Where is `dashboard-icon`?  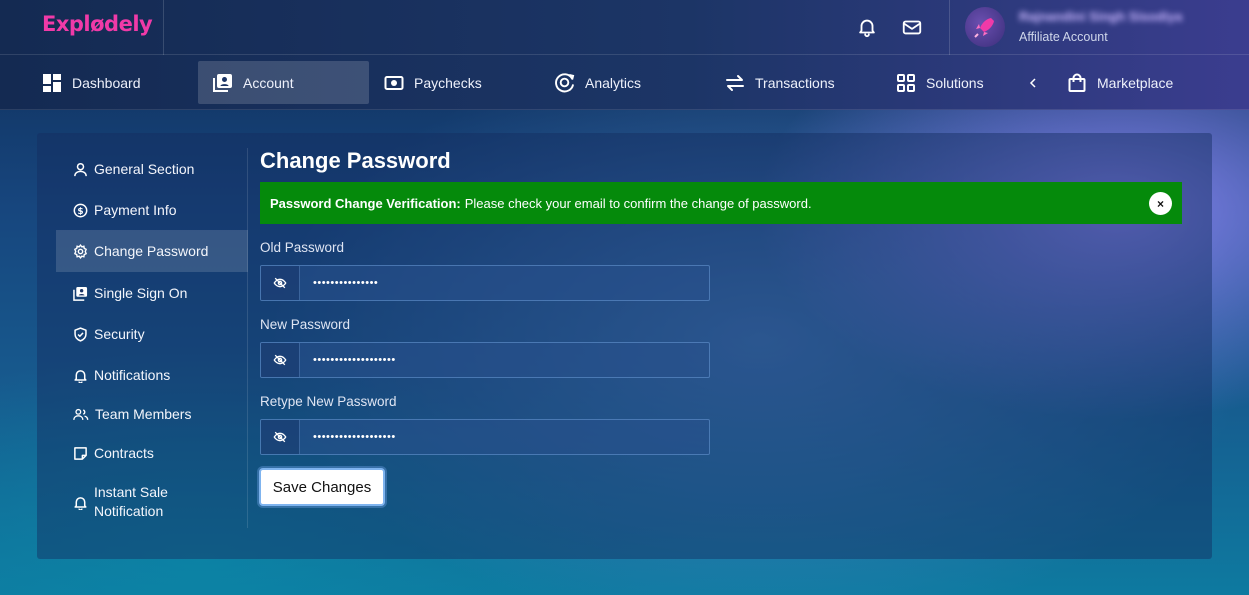 dashboard-icon is located at coordinates (52, 82).